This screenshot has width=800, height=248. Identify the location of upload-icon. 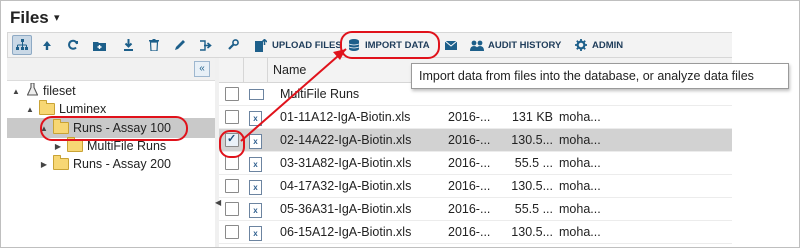
(261, 45).